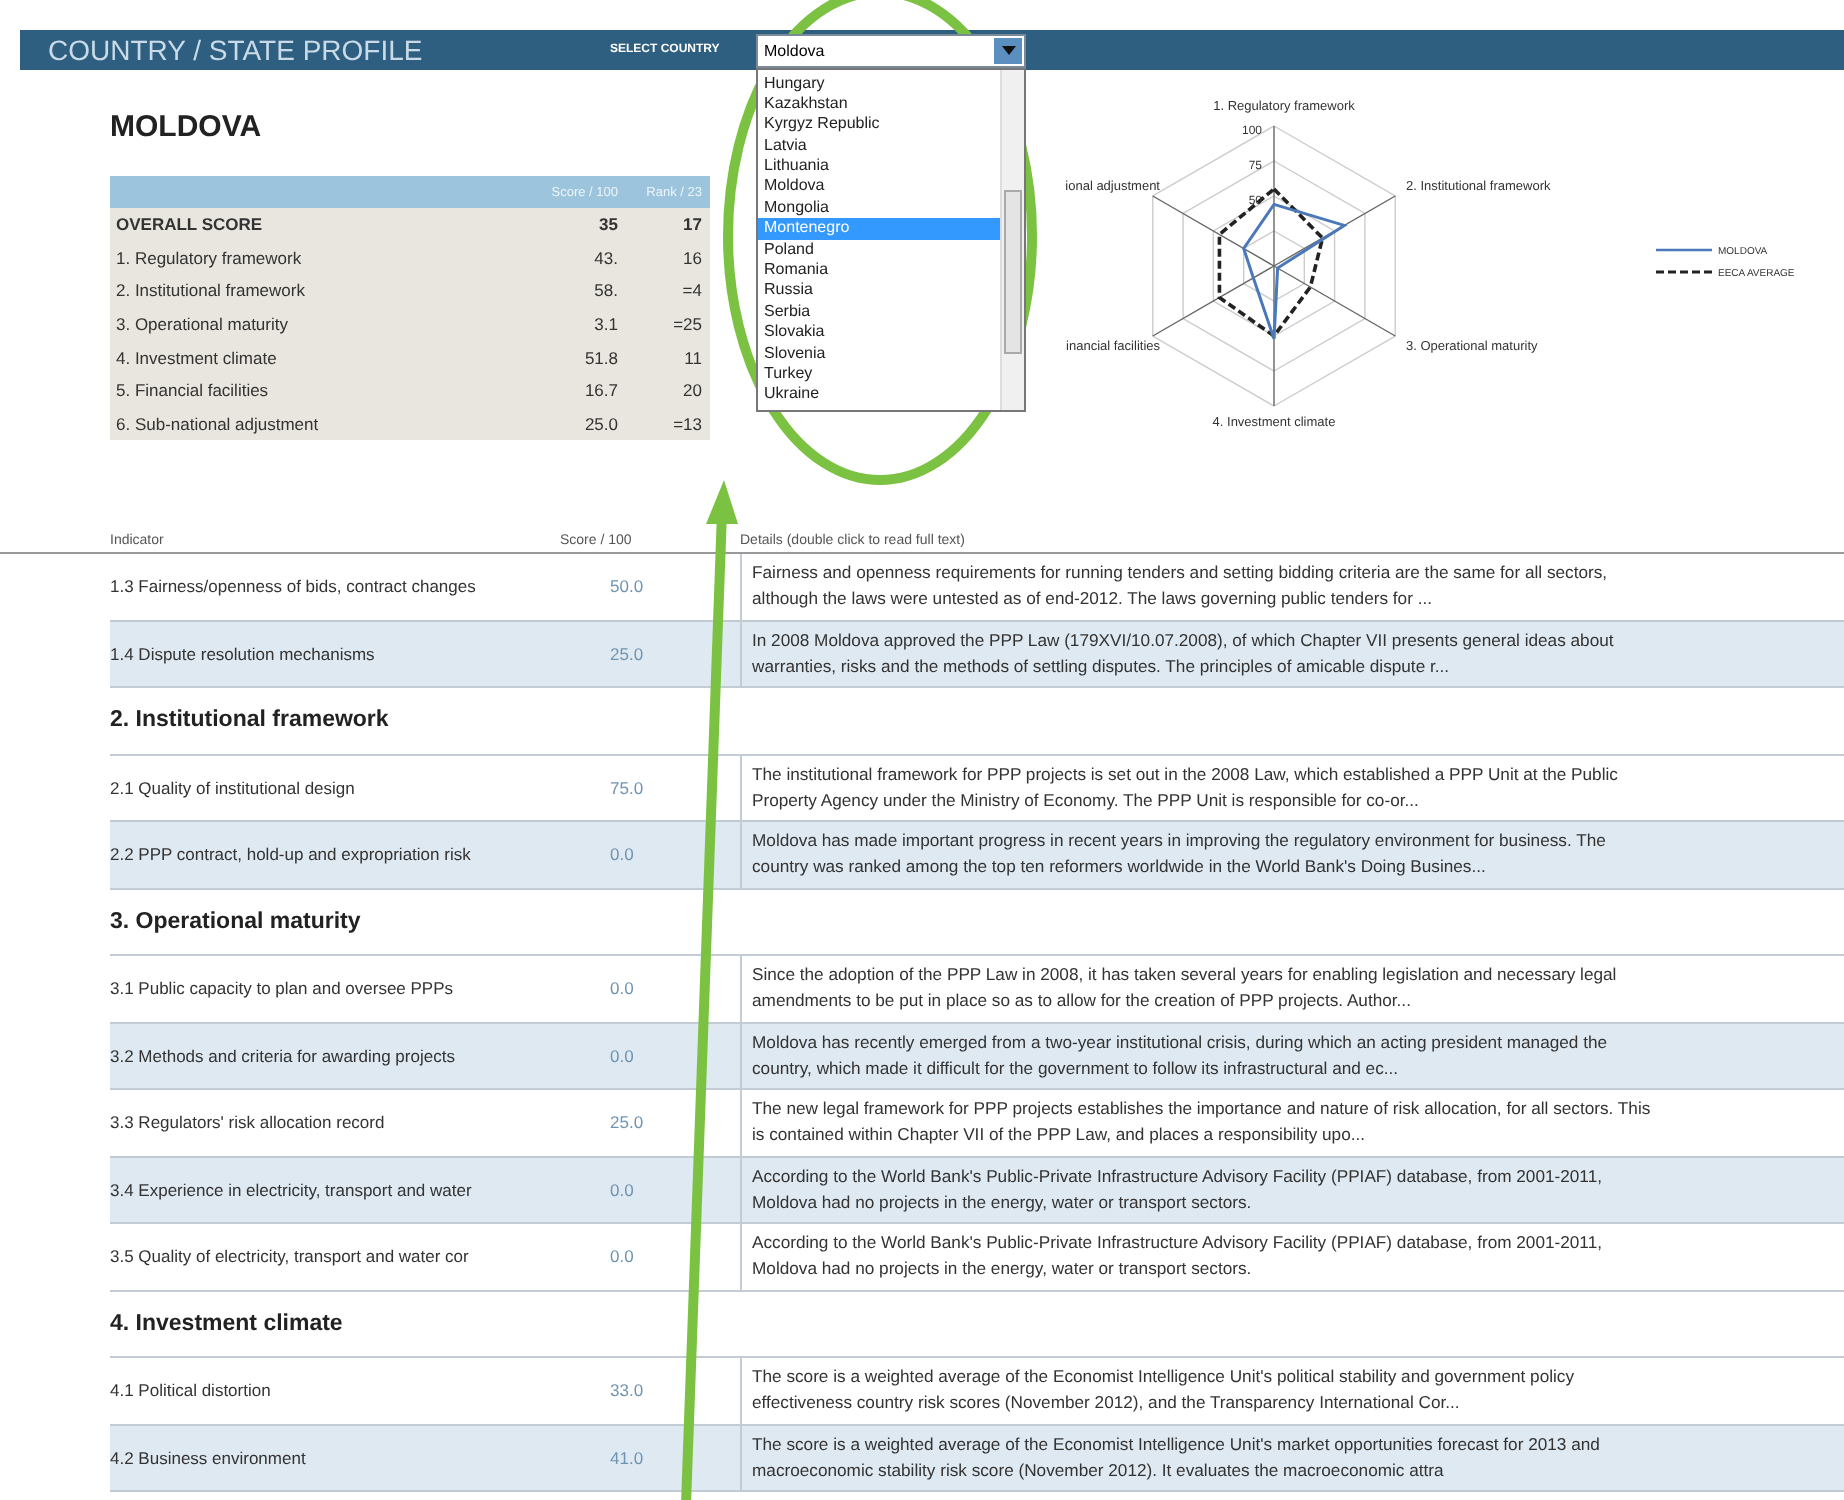  I want to click on dropdown-option: Russia, so click(879, 291).